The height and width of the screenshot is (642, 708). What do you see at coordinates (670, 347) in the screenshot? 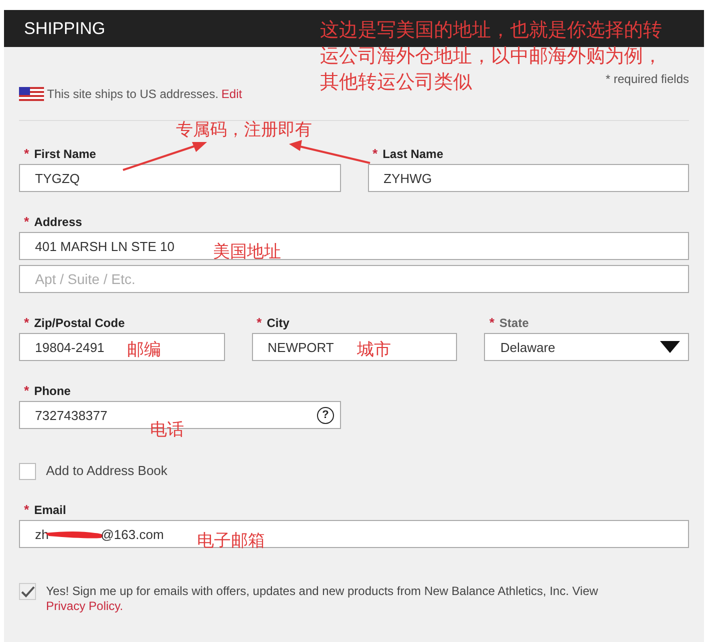
I see `caret-icon` at bounding box center [670, 347].